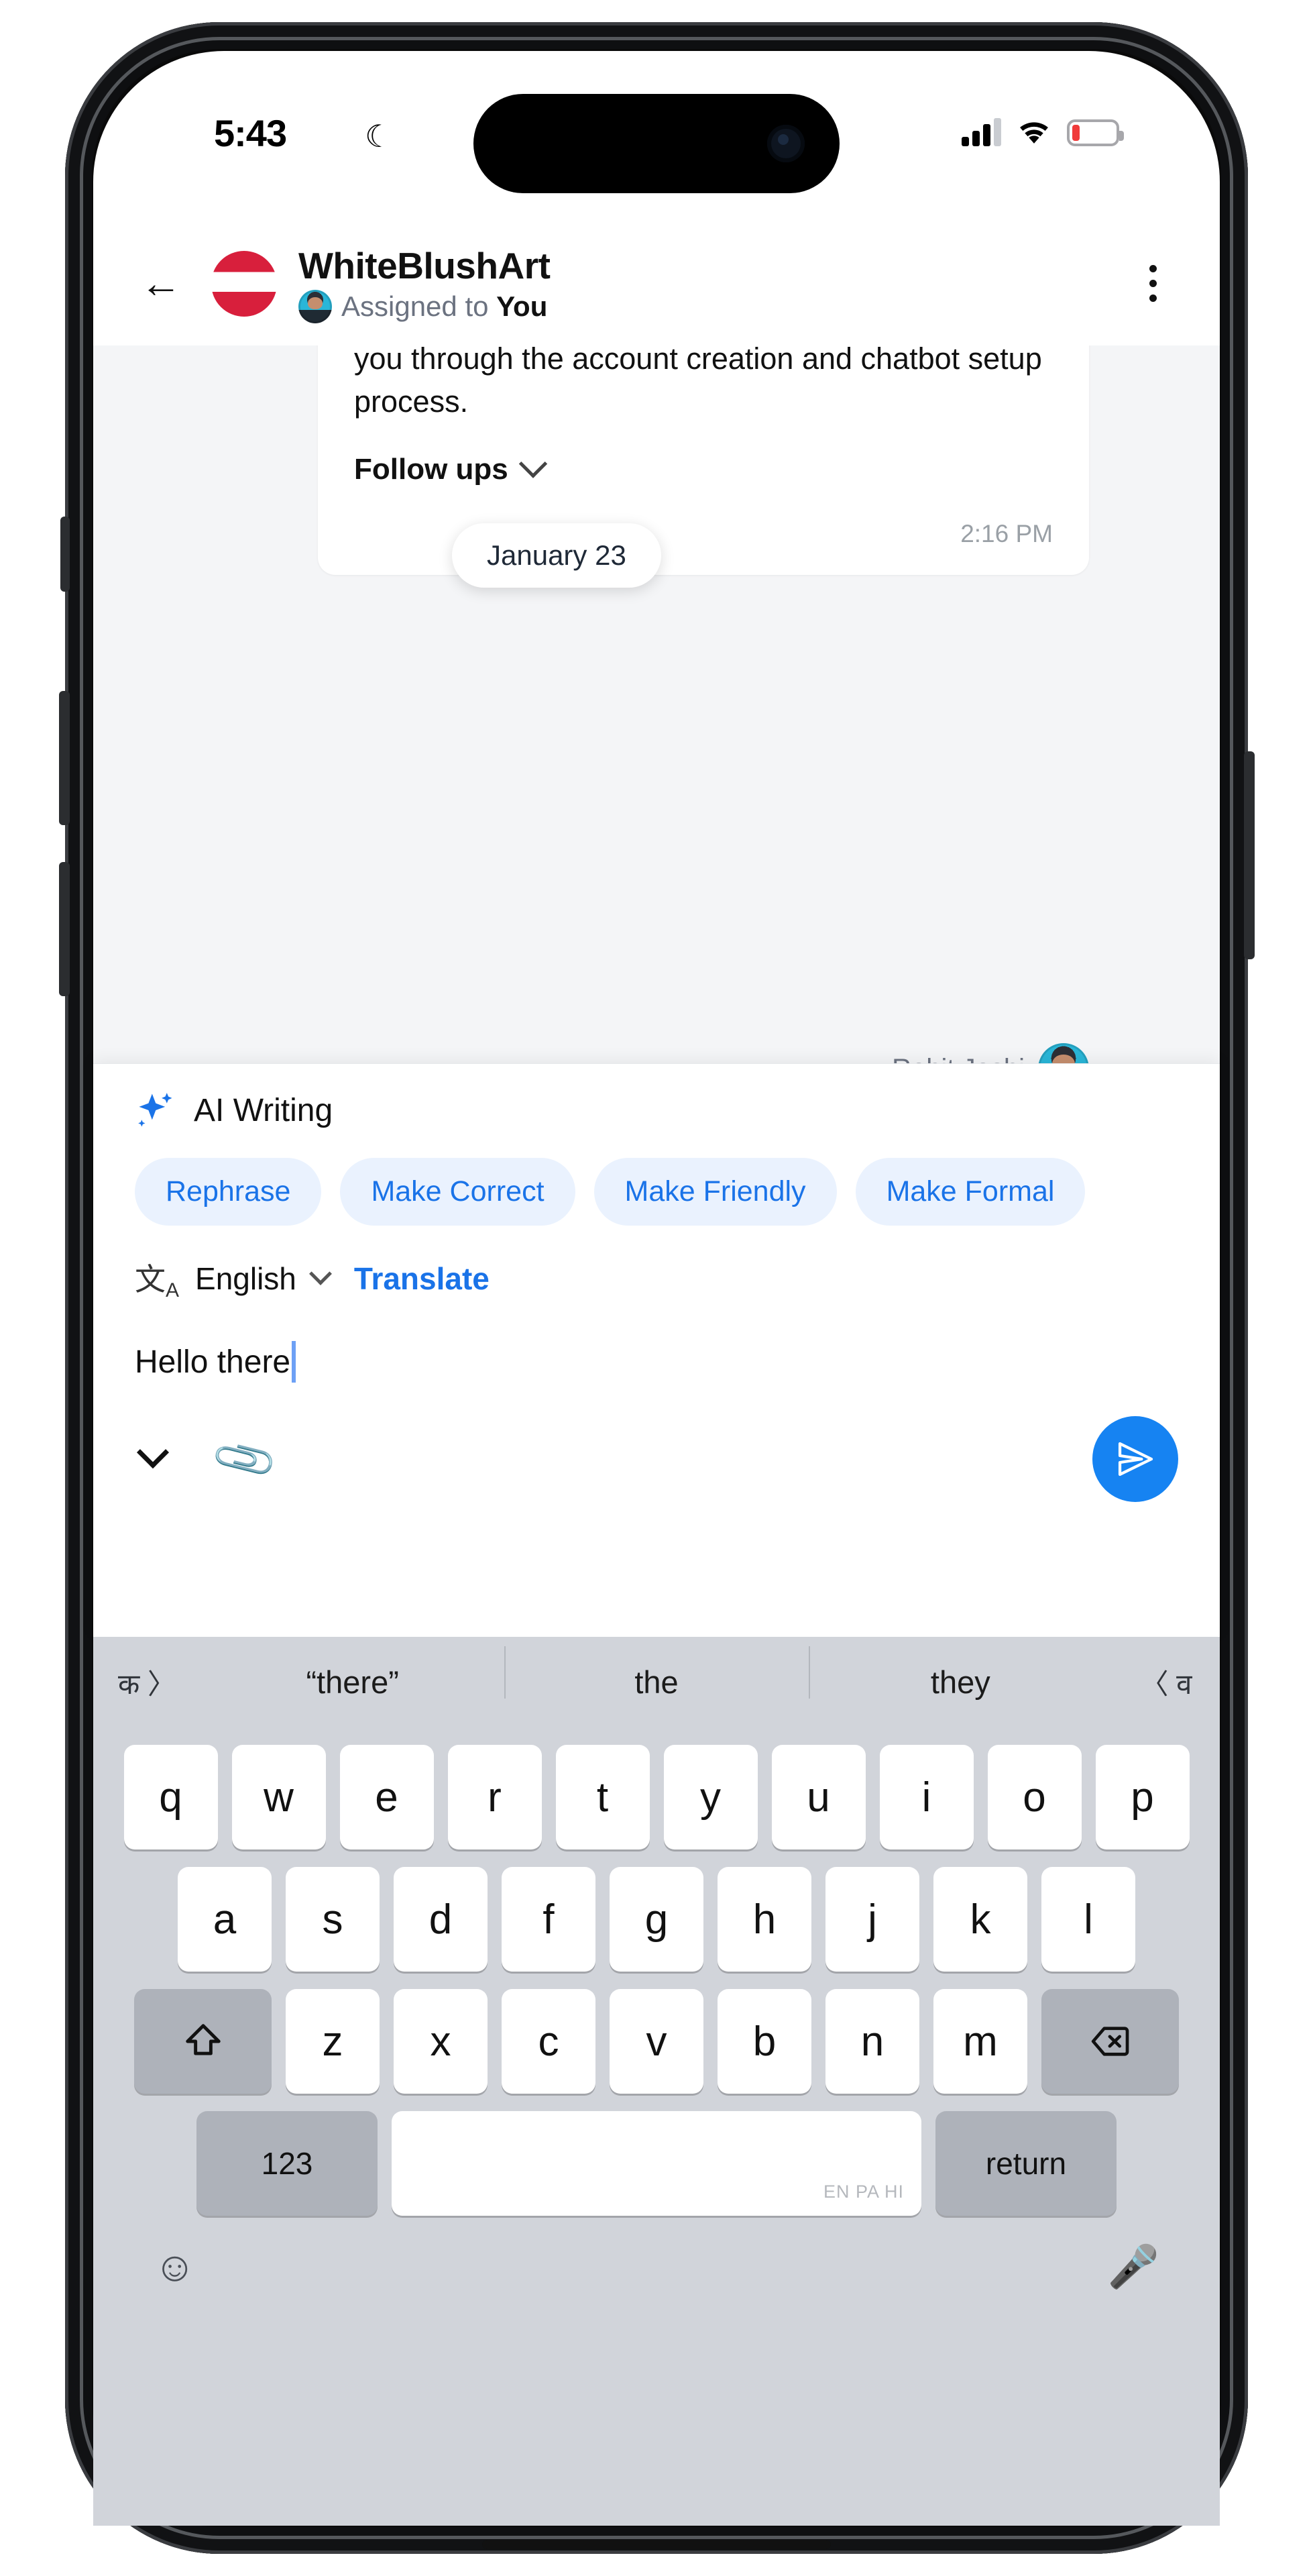 This screenshot has width=1313, height=2576. I want to click on paperclip-icon: 📎, so click(245, 1459).